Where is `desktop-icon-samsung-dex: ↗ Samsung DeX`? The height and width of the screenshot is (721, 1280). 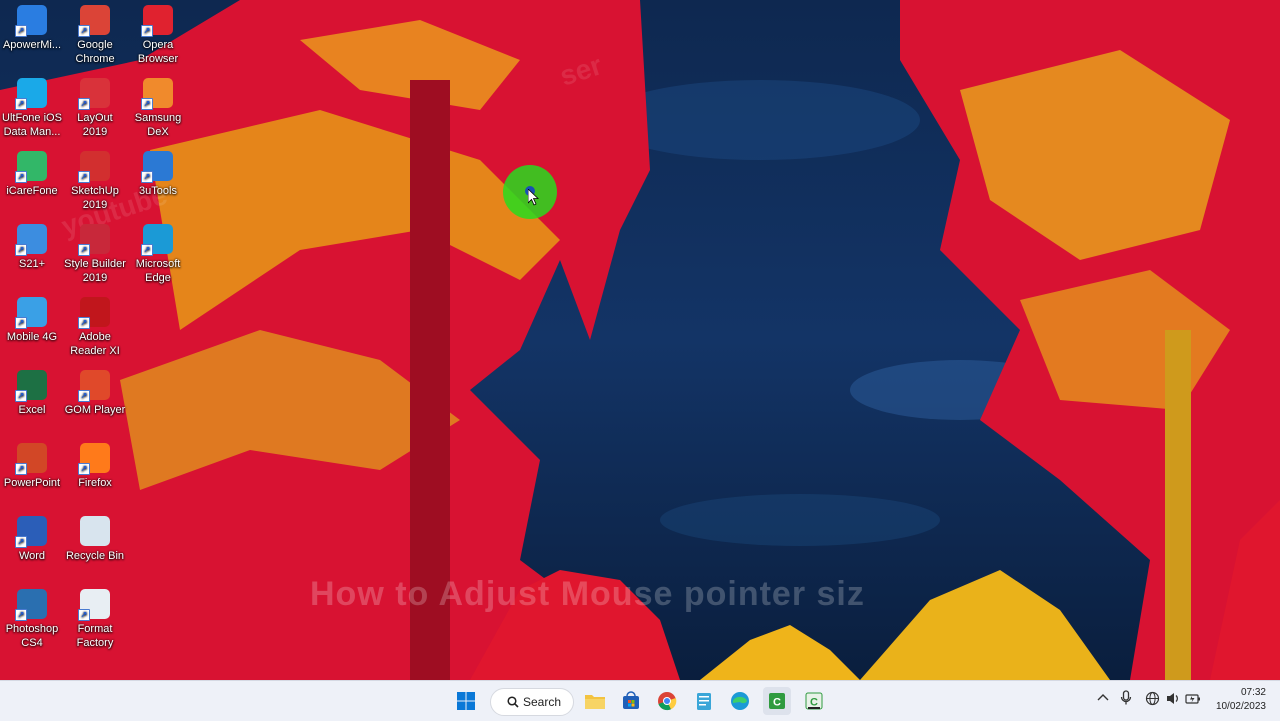
desktop-icon-samsung-dex: ↗ Samsung DeX is located at coordinates (158, 108).